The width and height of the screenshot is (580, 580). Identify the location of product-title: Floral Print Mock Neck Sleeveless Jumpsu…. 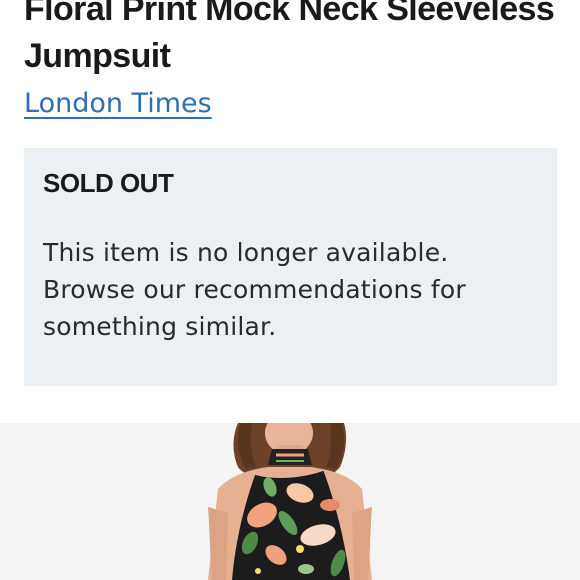
(289, 37).